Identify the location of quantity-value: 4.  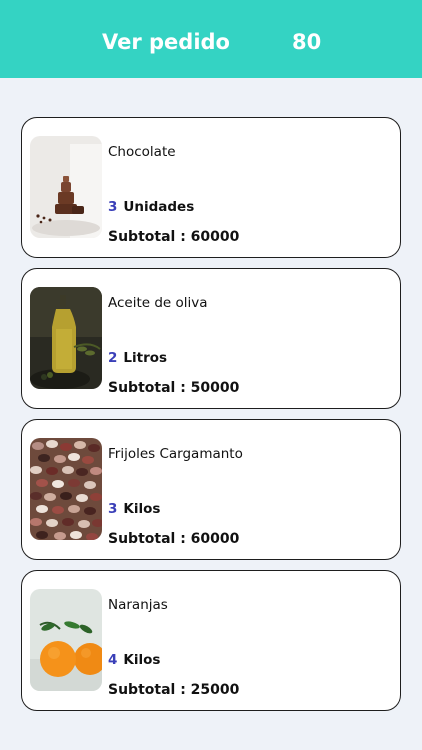
(113, 660).